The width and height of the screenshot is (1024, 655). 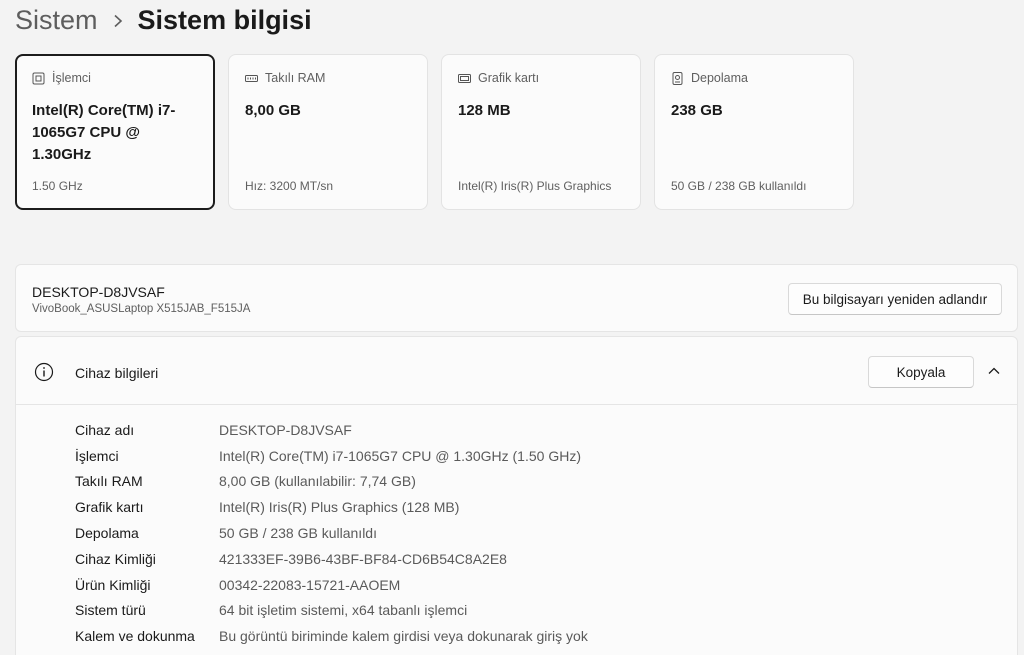 What do you see at coordinates (289, 186) in the screenshot?
I see `card-subtext: Hız: 3200 MT/sn` at bounding box center [289, 186].